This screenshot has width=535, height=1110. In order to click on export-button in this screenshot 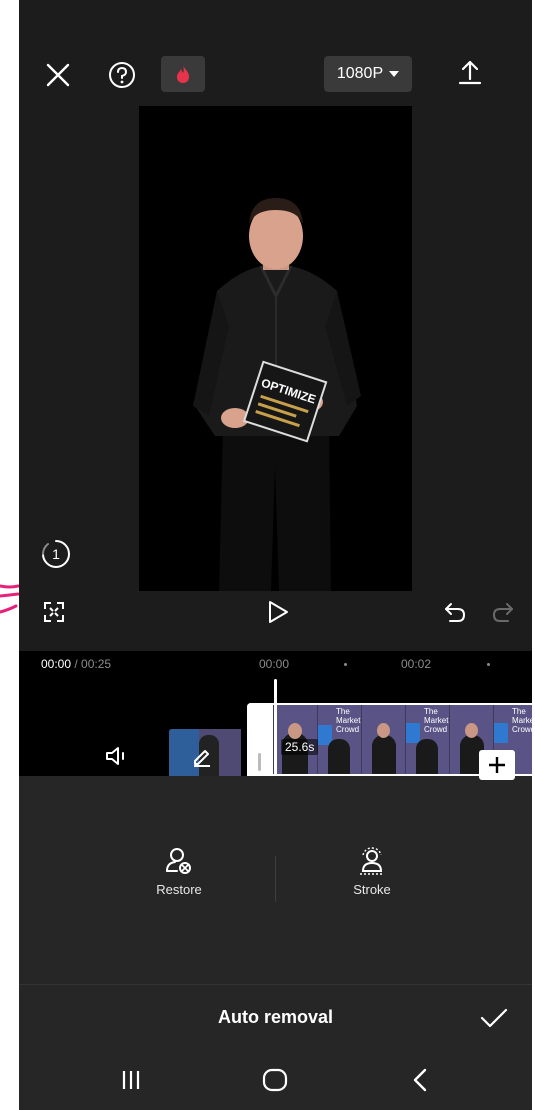, I will do `click(470, 72)`.